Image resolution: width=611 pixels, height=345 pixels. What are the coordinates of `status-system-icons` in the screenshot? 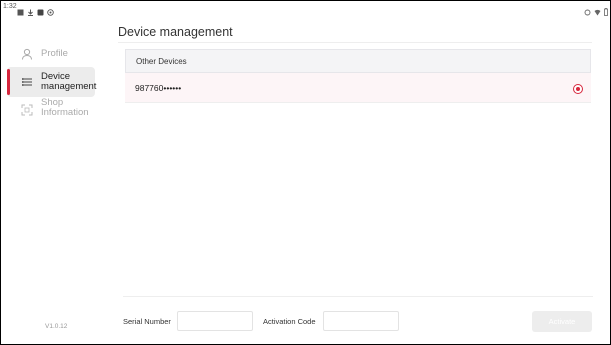 It's located at (596, 12).